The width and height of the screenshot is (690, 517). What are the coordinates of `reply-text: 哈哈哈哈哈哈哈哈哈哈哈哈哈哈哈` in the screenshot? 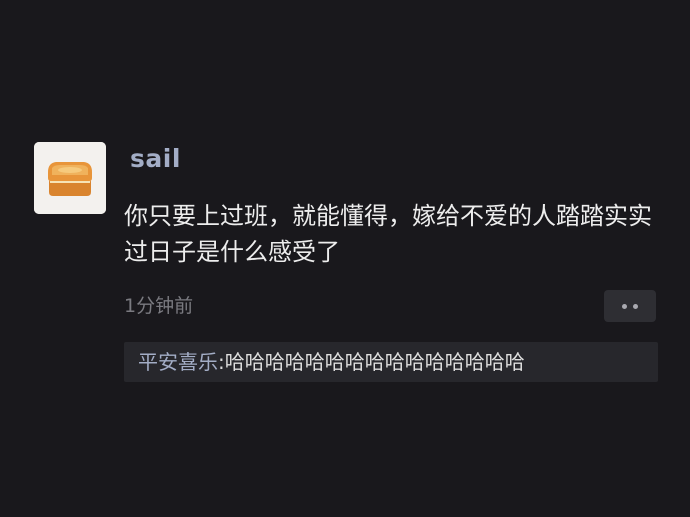 It's located at (374, 362).